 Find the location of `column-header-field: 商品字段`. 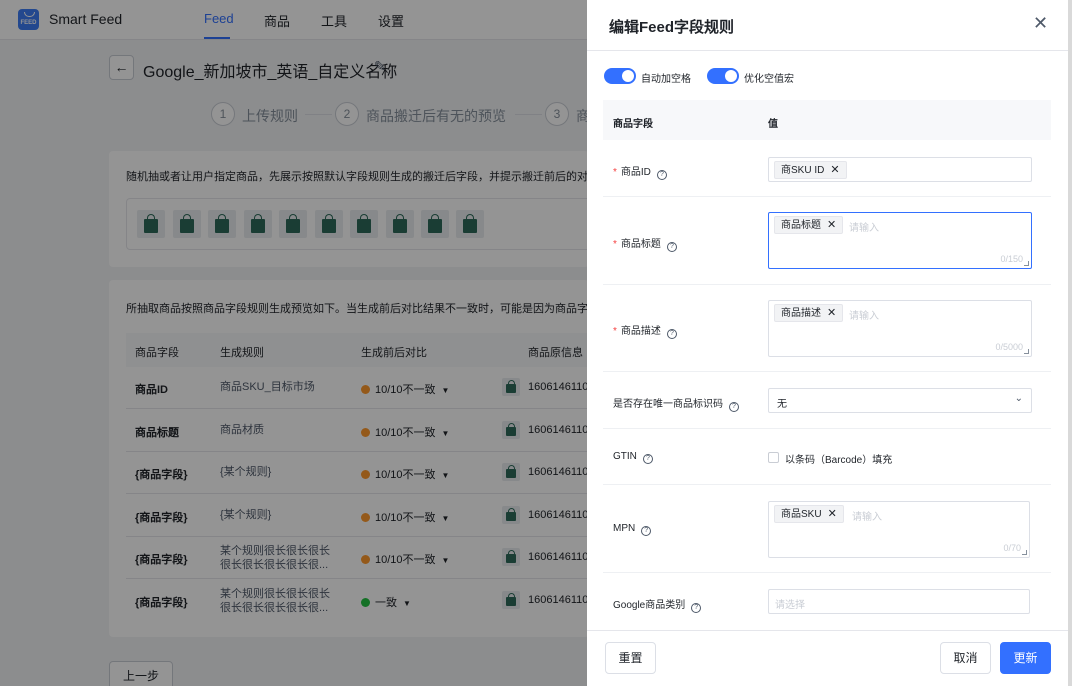

column-header-field: 商品字段 is located at coordinates (633, 124).